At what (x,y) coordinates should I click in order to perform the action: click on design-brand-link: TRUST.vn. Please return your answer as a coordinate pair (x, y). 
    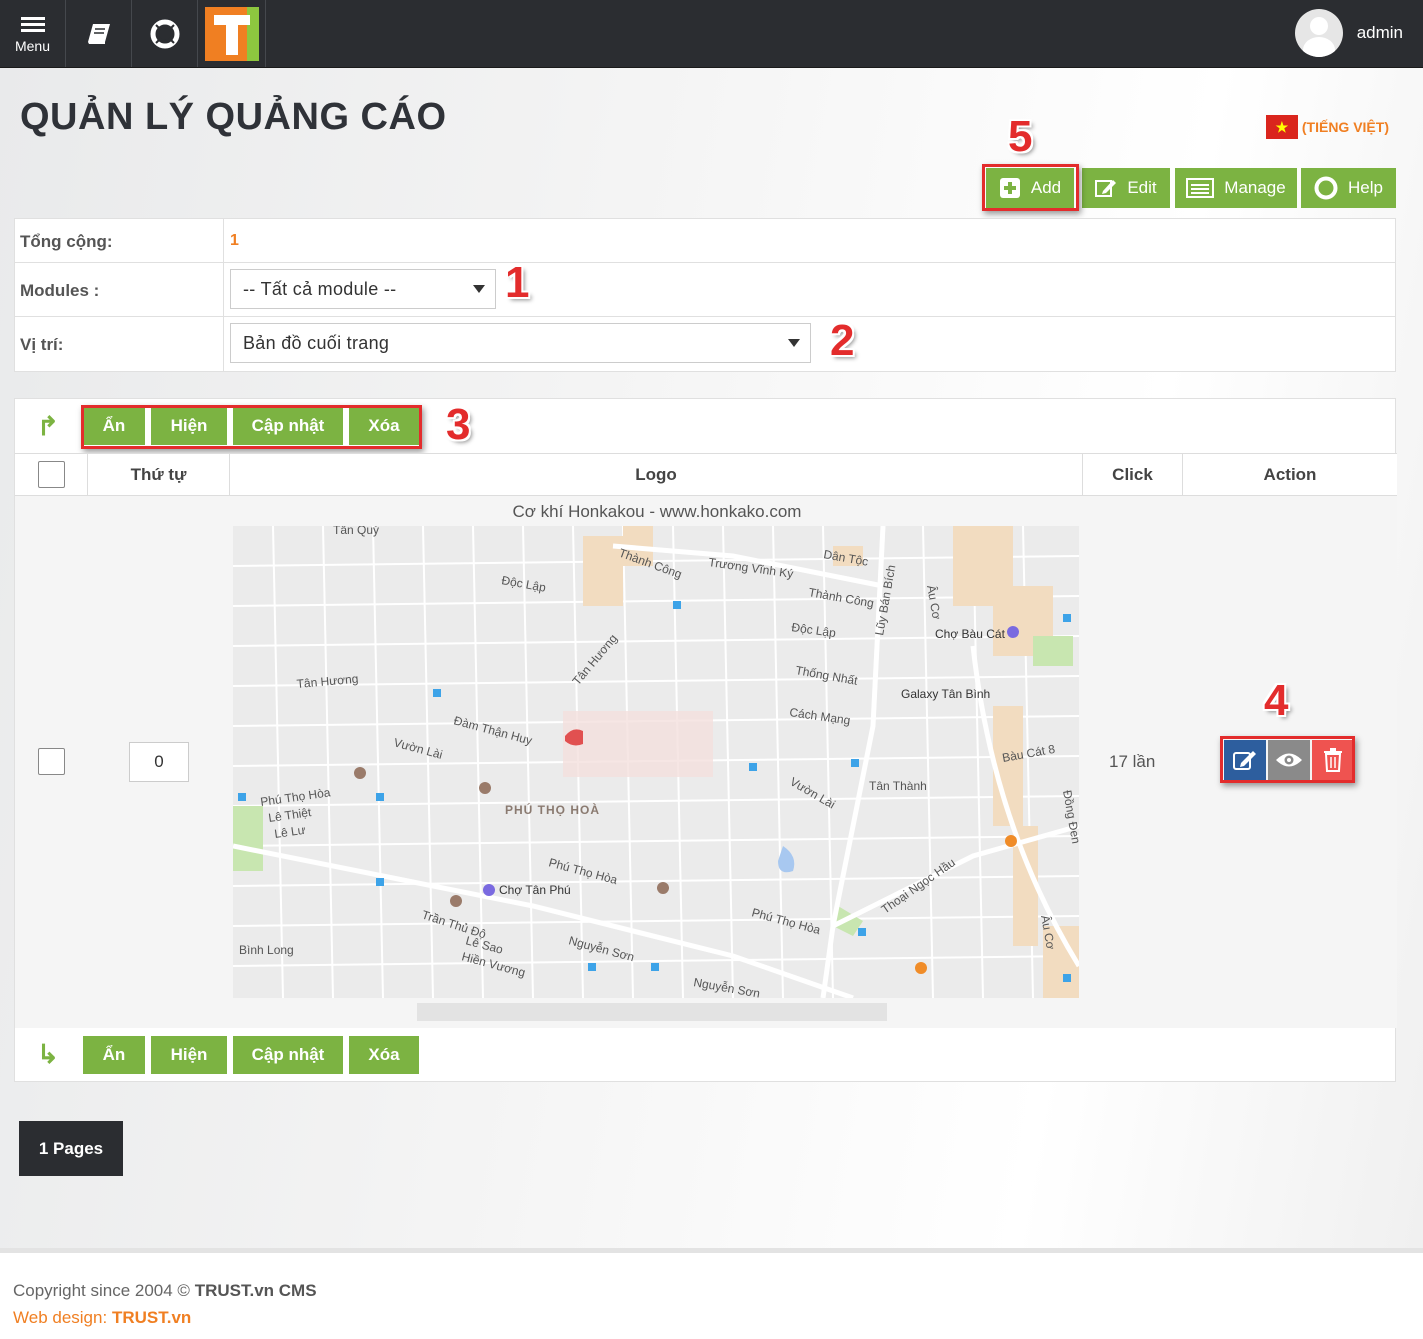
    Looking at the image, I should click on (151, 1317).